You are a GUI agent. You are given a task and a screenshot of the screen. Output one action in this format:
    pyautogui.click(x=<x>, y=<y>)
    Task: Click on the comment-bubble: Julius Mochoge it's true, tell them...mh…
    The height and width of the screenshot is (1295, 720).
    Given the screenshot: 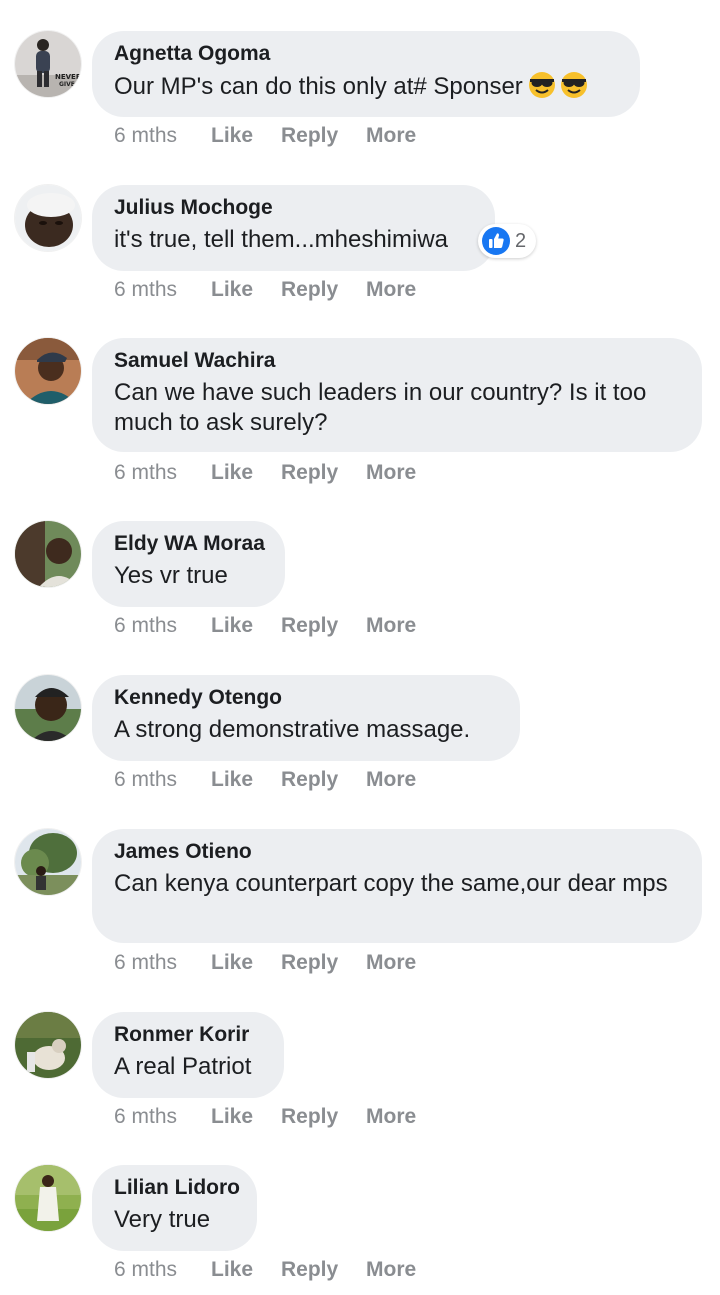 What is the action you would take?
    pyautogui.click(x=293, y=228)
    